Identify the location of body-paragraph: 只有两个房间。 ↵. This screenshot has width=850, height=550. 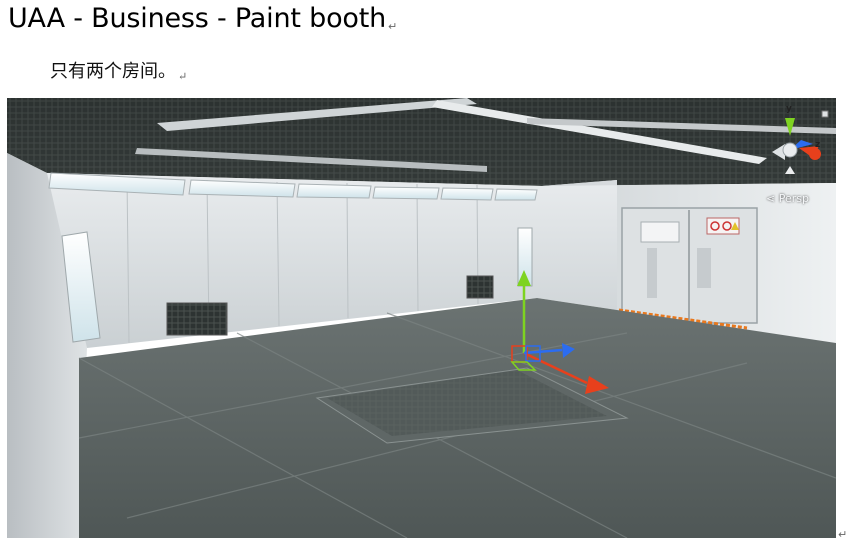
(118, 70).